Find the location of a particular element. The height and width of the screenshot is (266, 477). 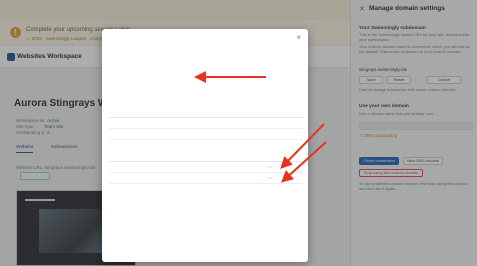

expected-records-table is located at coordinates (206, 124).